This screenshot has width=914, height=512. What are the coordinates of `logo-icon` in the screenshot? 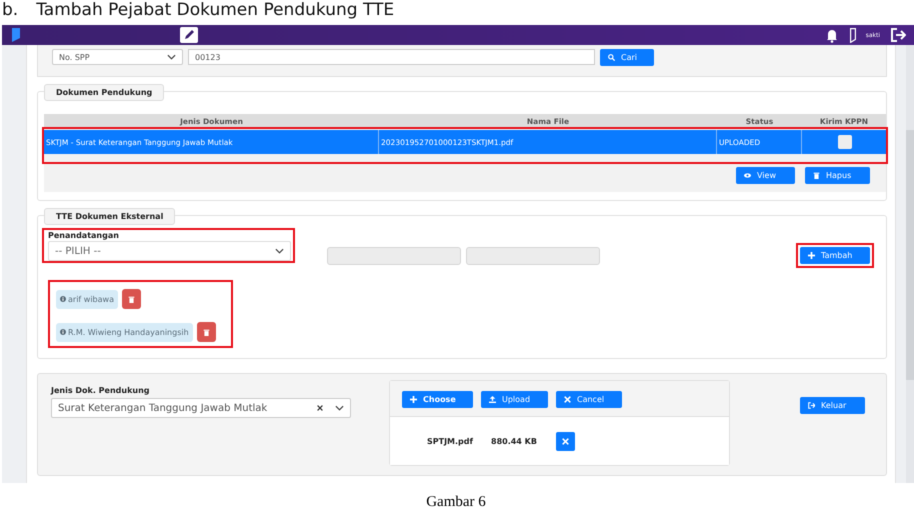 It's located at (16, 35).